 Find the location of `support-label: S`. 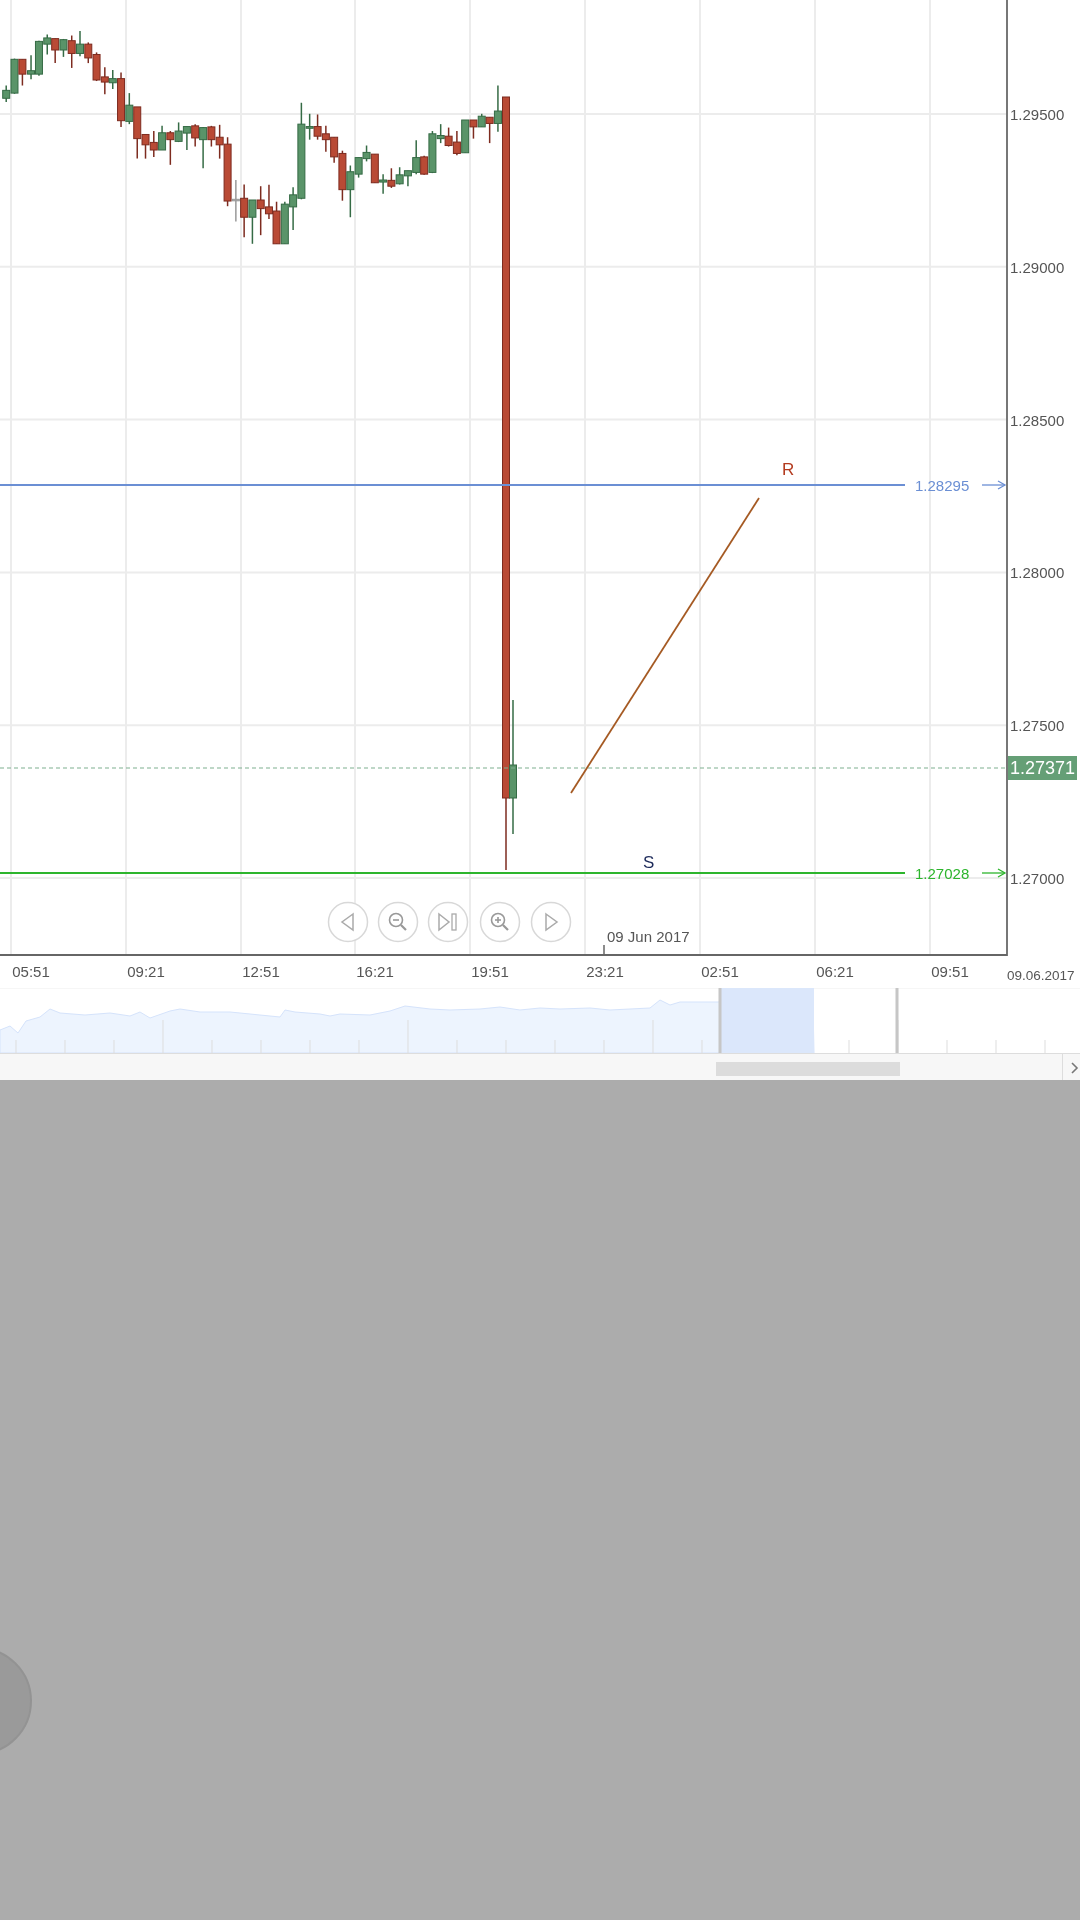

support-label: S is located at coordinates (649, 862).